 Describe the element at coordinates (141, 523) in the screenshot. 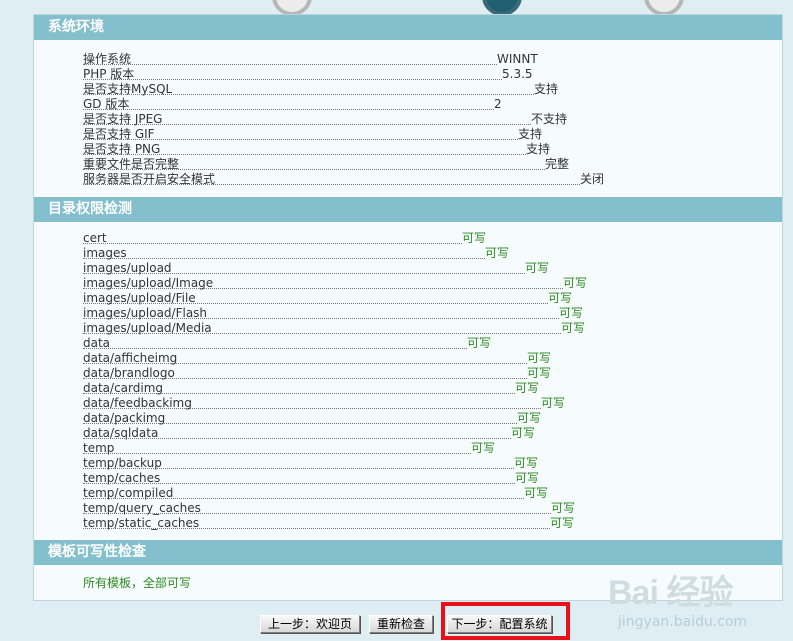

I see `dir-row-label: temp/static_caches` at that location.